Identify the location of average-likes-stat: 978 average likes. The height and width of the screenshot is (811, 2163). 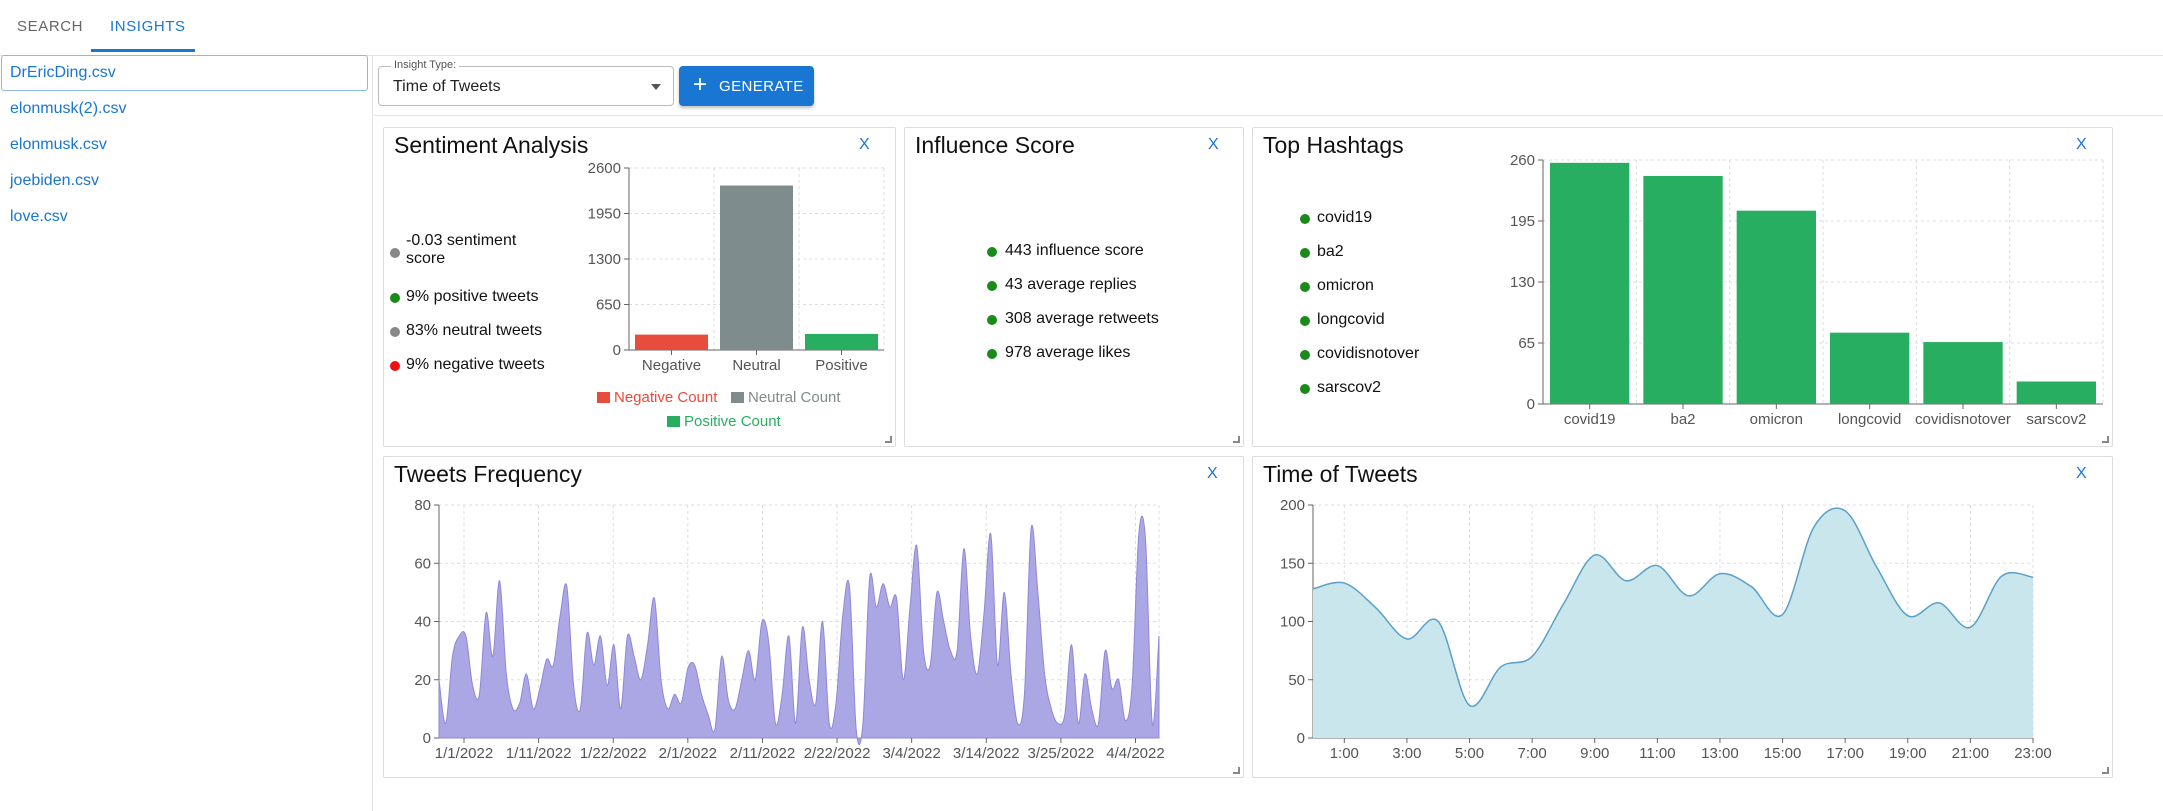
(1068, 352).